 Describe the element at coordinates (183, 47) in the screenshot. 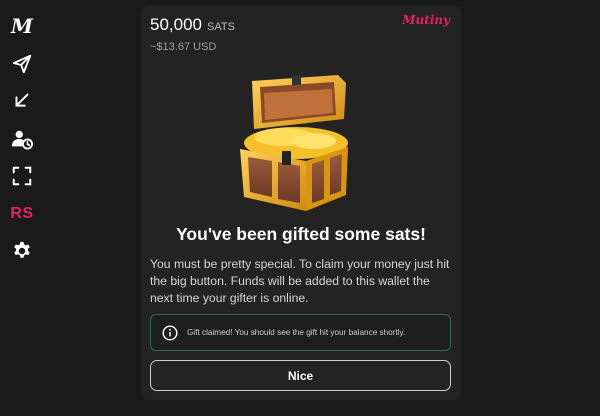

I see `usd-amount: ~$13.67 USD` at that location.